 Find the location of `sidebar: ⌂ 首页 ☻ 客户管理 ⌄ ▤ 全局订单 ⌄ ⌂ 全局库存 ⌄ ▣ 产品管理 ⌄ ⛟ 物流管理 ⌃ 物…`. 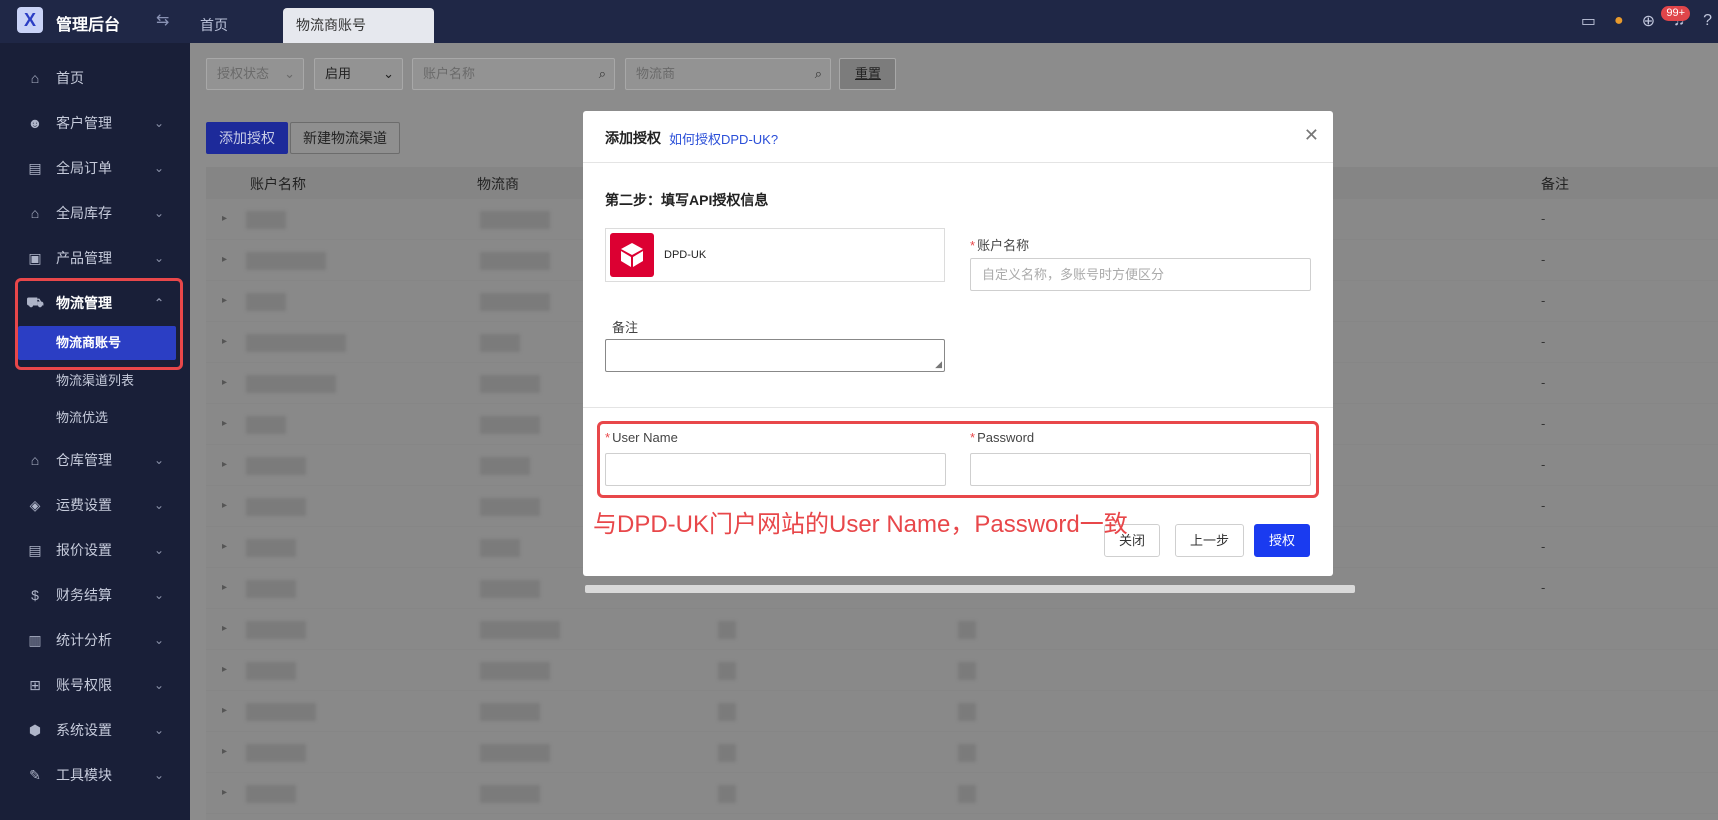

sidebar: ⌂ 首页 ☻ 客户管理 ⌄ ▤ 全局订单 ⌄ ⌂ 全局库存 ⌄ ▣ 产品管理 ⌄ ⛟ 物流管理 ⌃ 物… is located at coordinates (95, 431).